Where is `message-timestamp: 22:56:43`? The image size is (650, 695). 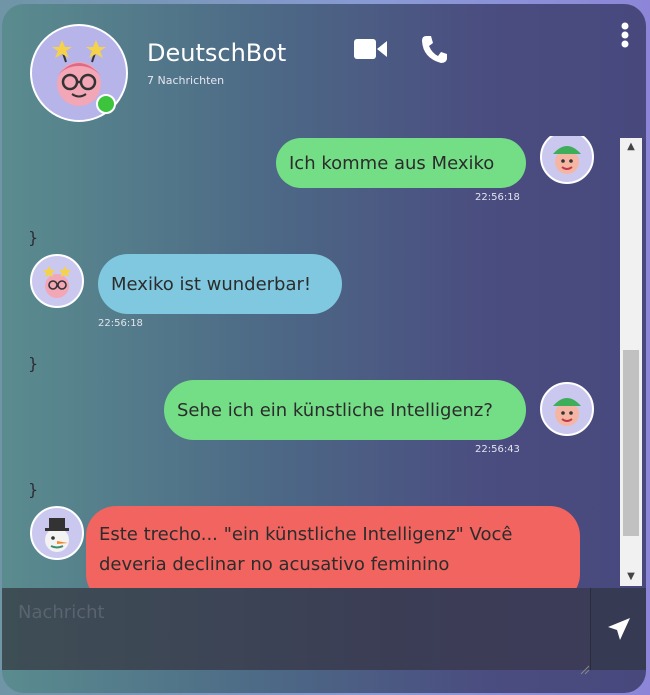 message-timestamp: 22:56:43 is located at coordinates (497, 449).